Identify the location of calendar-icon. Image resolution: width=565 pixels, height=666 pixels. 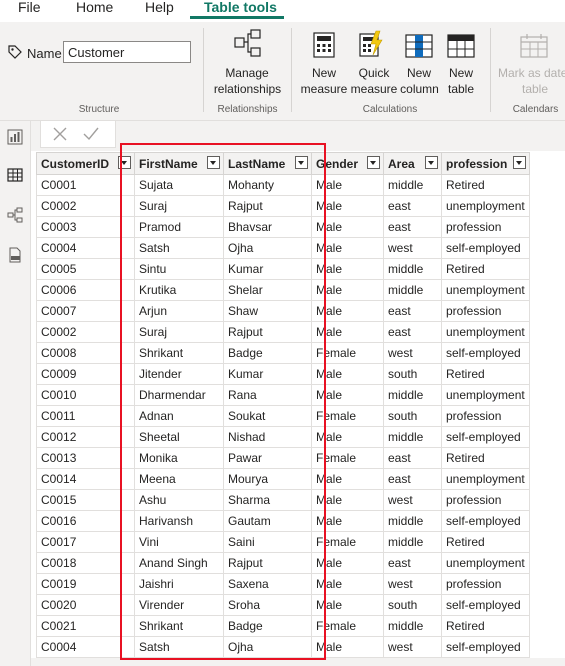
(534, 46).